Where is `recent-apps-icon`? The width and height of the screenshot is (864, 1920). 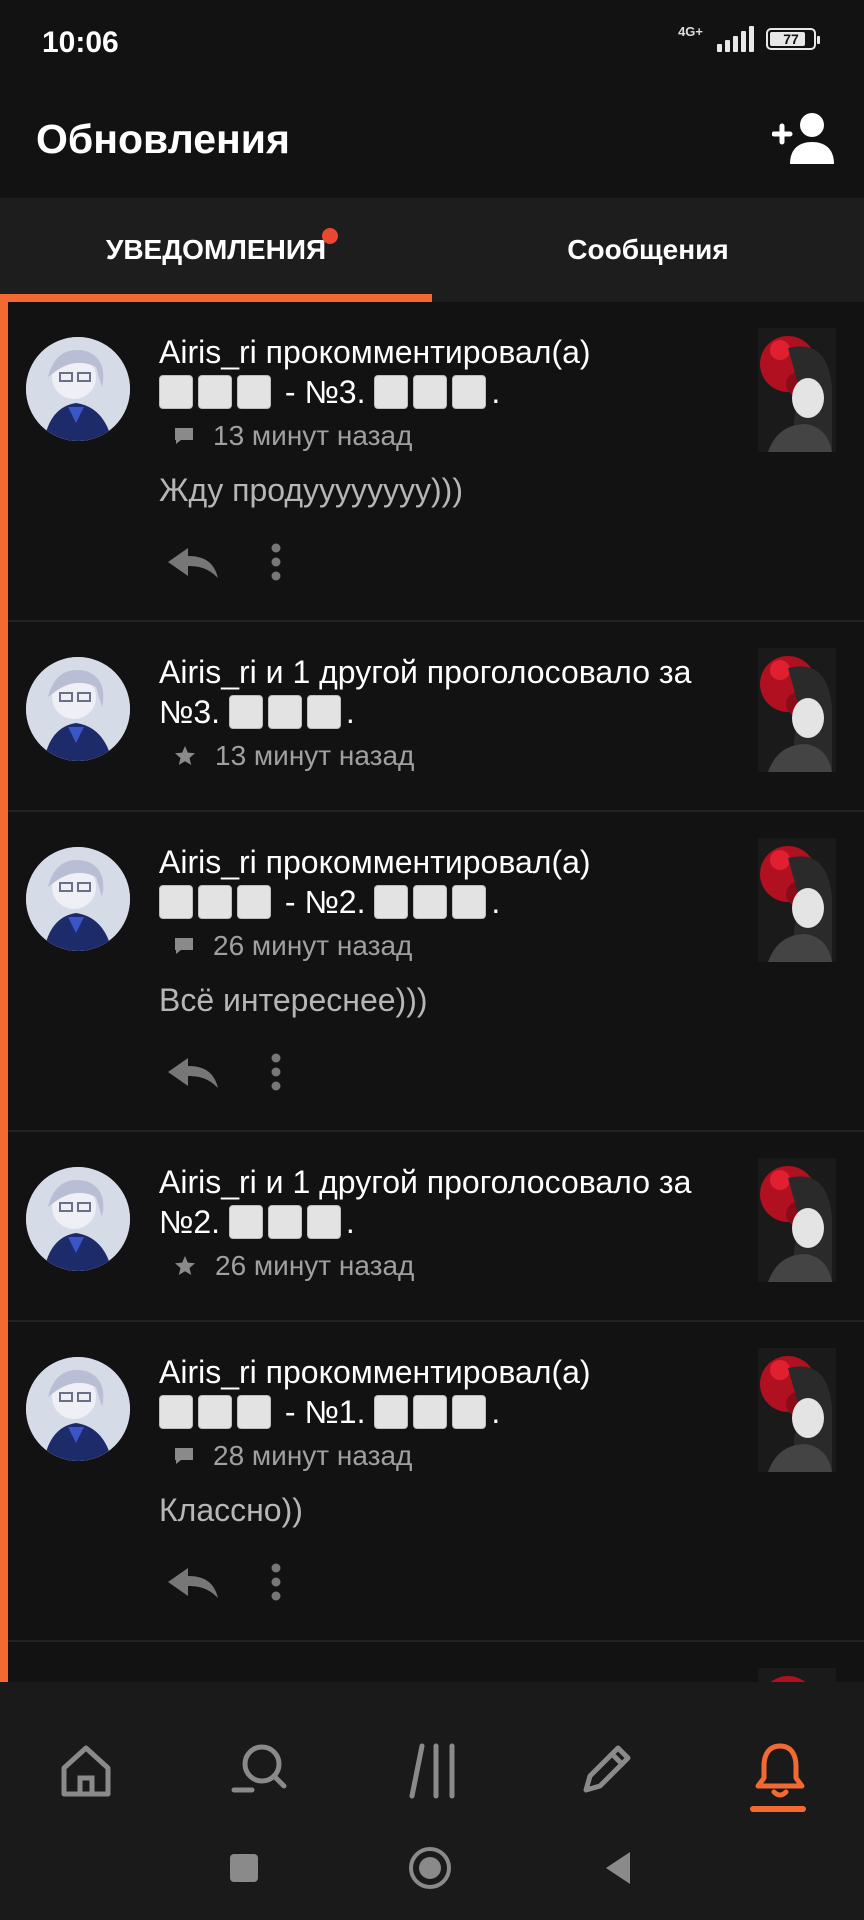
recent-apps-icon is located at coordinates (244, 1868).